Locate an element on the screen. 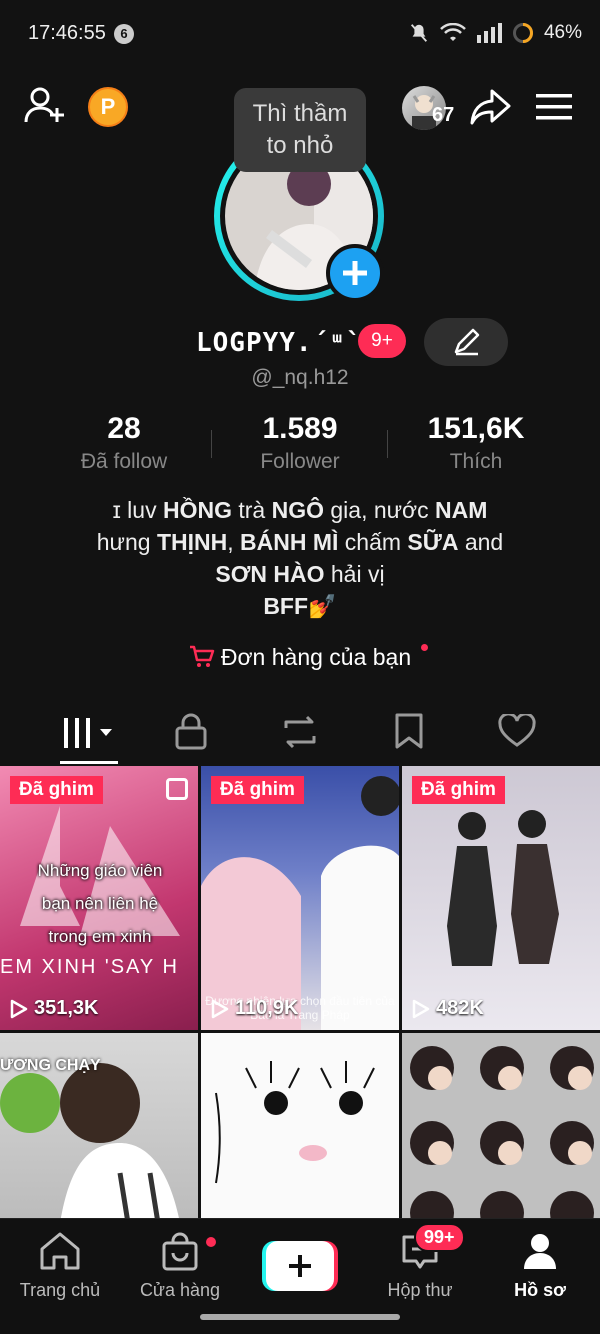 Image resolution: width=600 pixels, height=1334 pixels. bio-text: NGÔ is located at coordinates (297, 510).